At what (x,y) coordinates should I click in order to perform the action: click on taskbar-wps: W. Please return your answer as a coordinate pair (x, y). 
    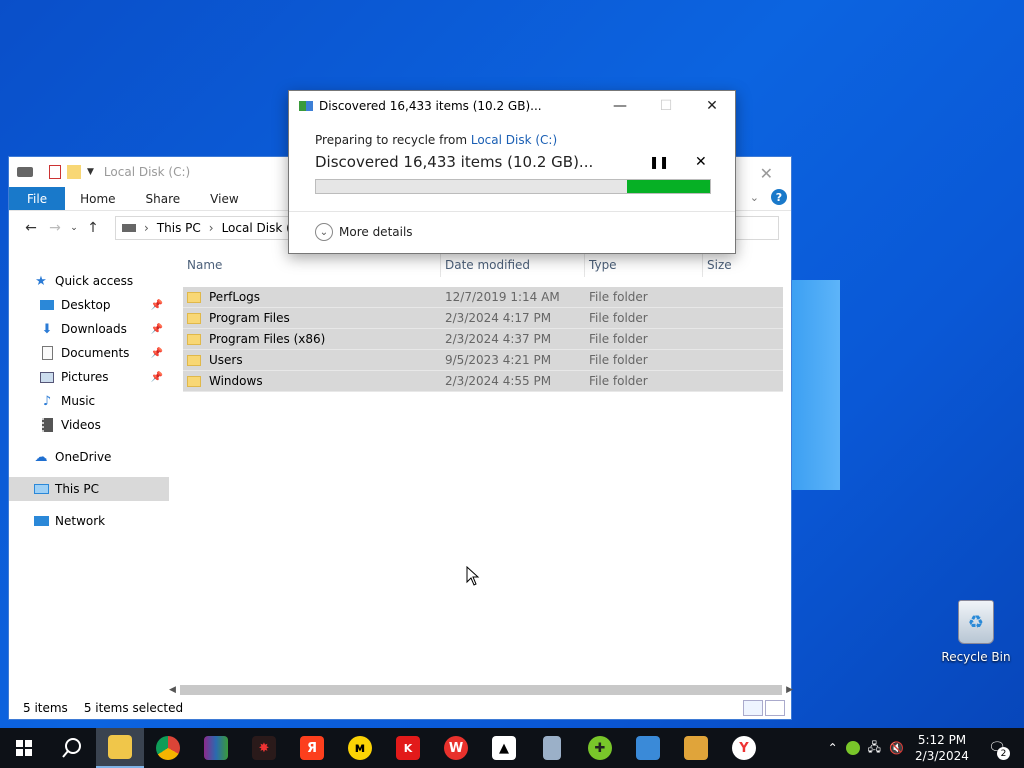
    Looking at the image, I should click on (456, 748).